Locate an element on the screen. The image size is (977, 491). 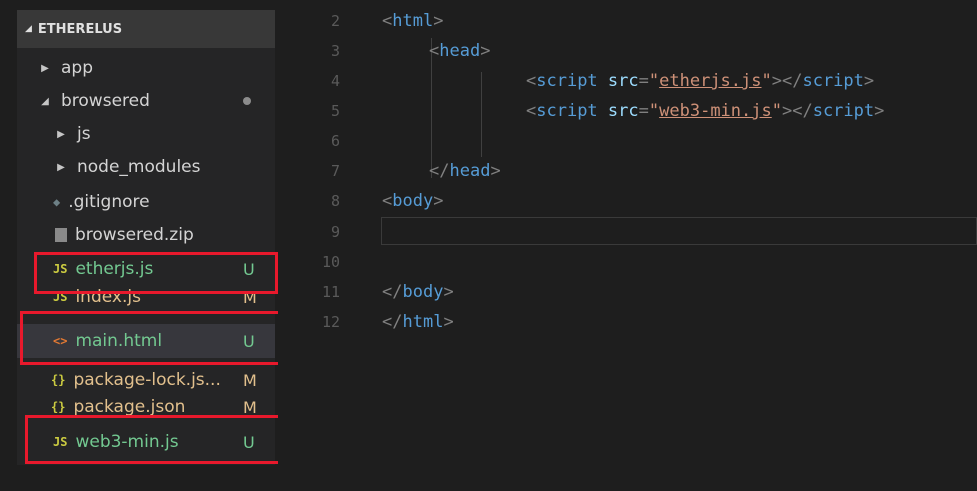
tree-item-label: js is located at coordinates (84, 134).